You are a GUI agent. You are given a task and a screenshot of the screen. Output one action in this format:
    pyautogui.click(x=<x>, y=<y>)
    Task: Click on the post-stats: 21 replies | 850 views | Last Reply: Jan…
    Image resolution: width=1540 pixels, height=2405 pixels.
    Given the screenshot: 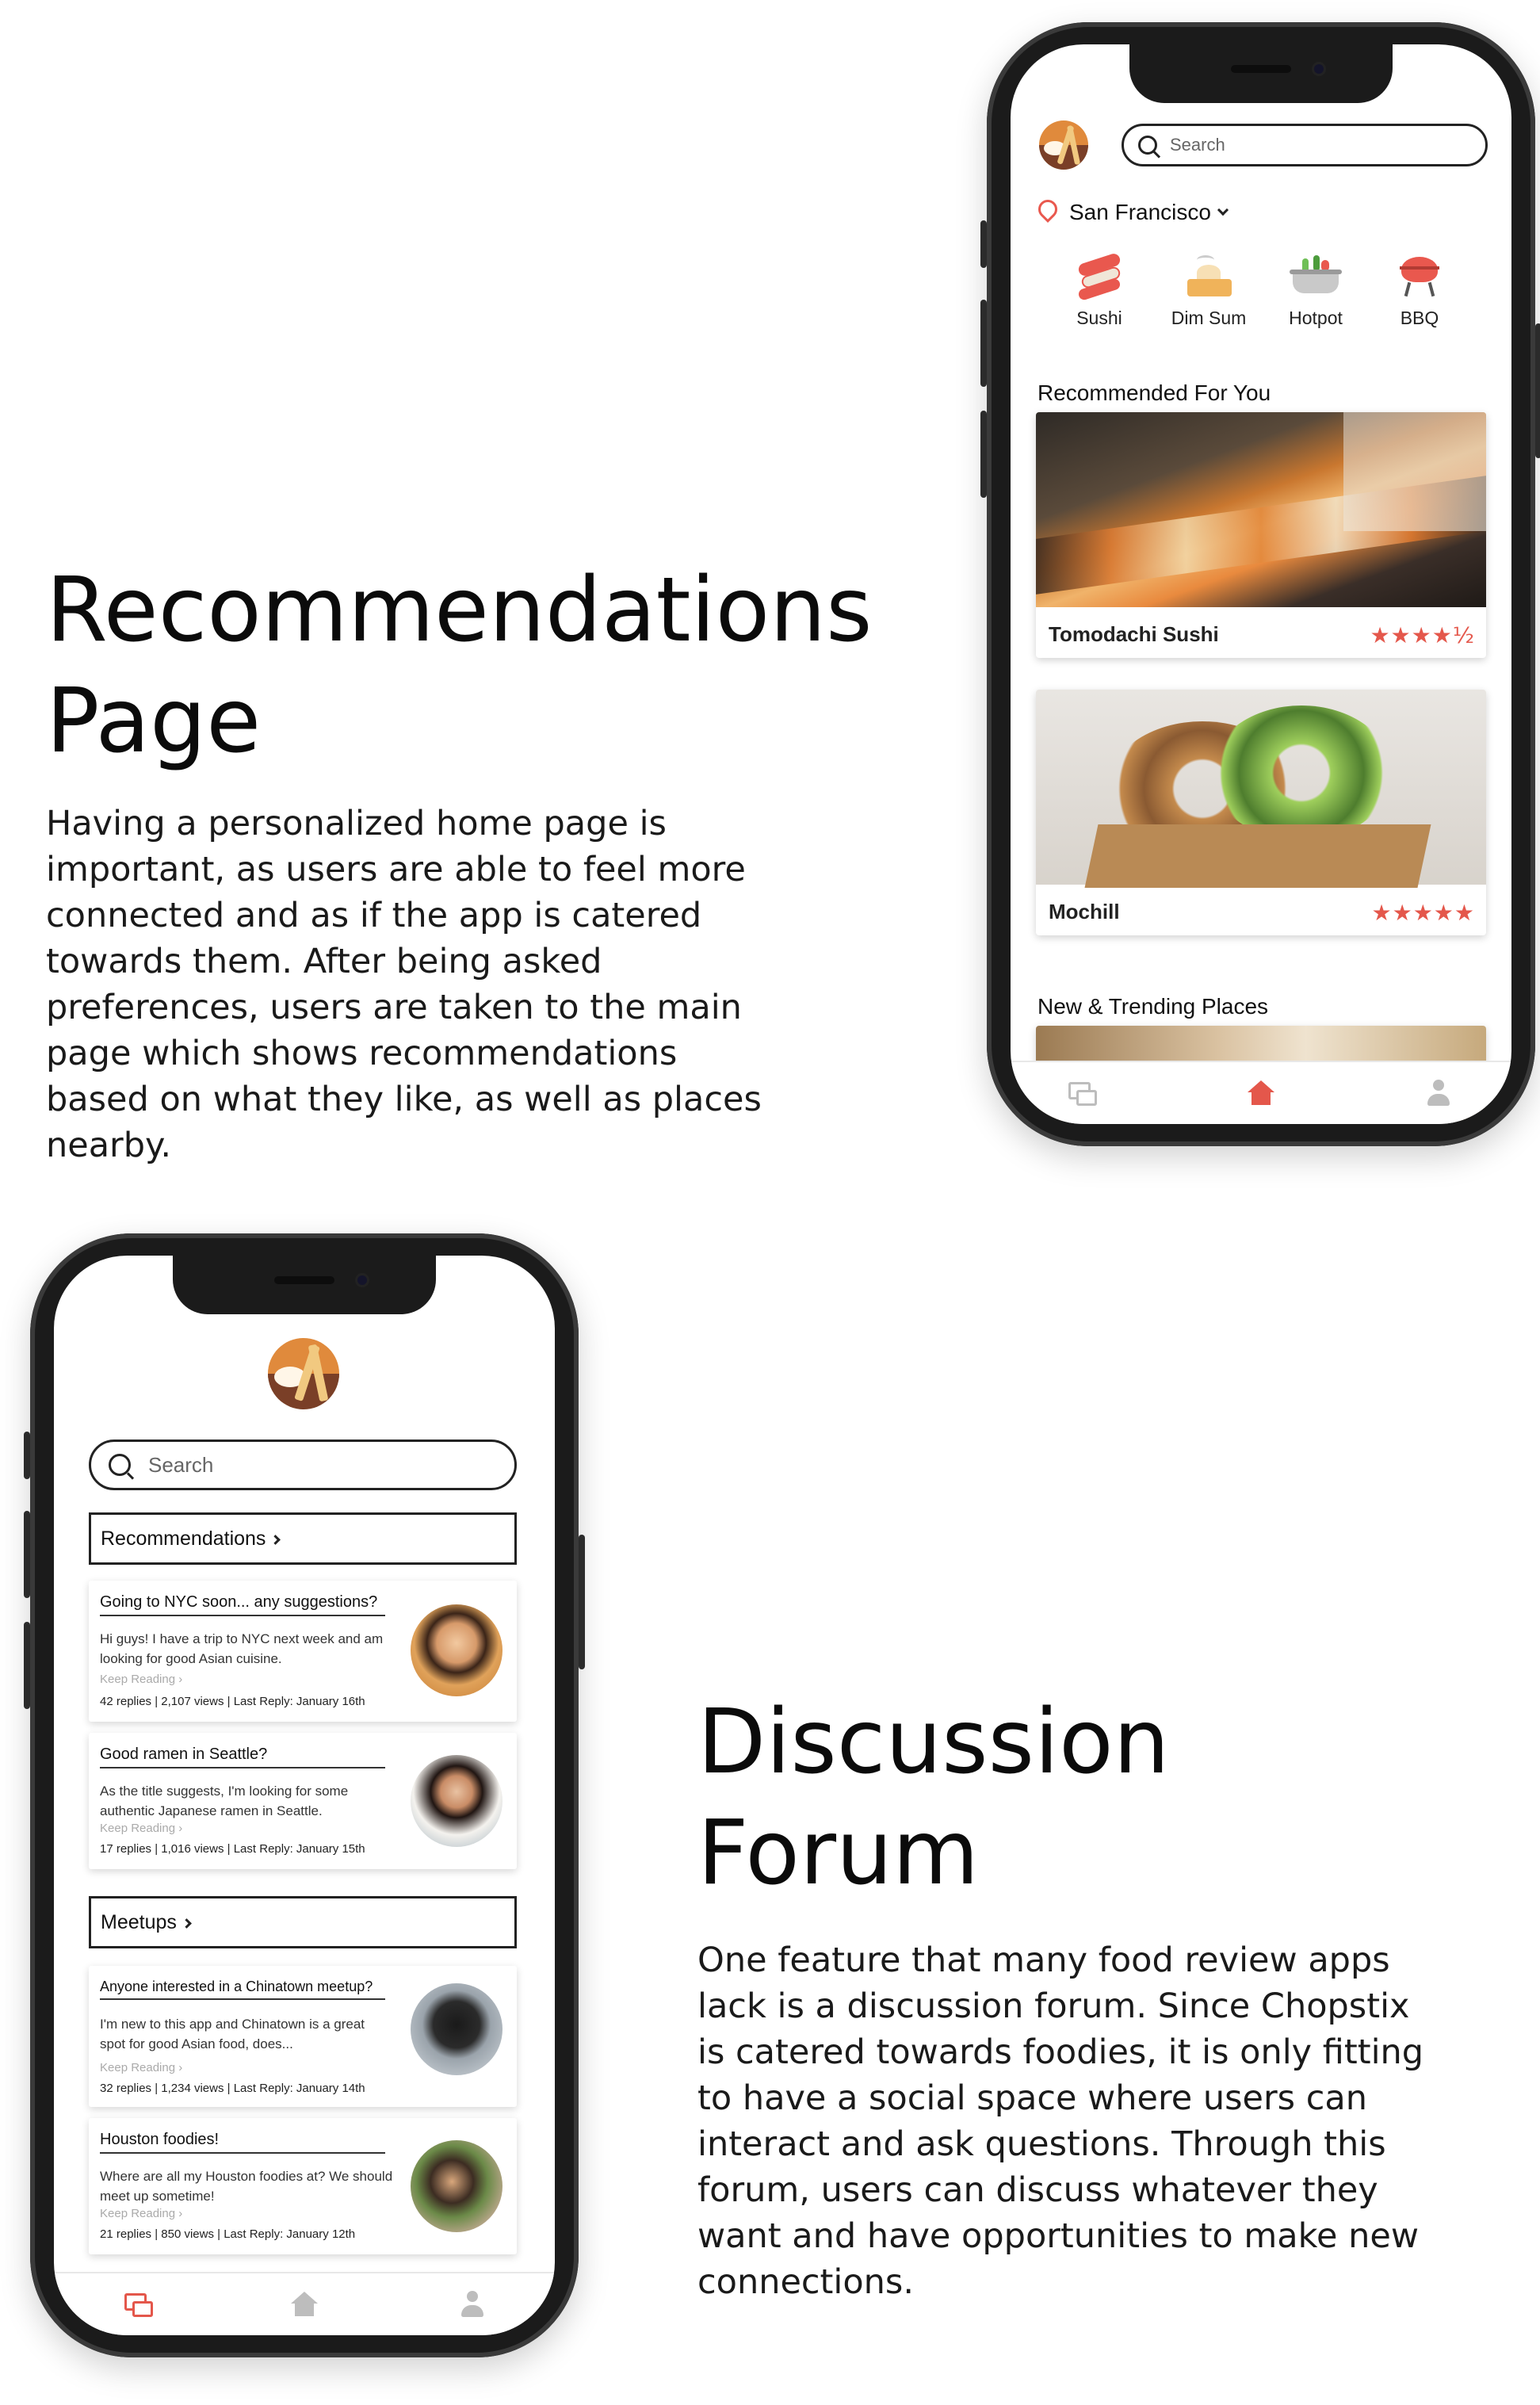 What is the action you would take?
    pyautogui.click(x=228, y=2234)
    